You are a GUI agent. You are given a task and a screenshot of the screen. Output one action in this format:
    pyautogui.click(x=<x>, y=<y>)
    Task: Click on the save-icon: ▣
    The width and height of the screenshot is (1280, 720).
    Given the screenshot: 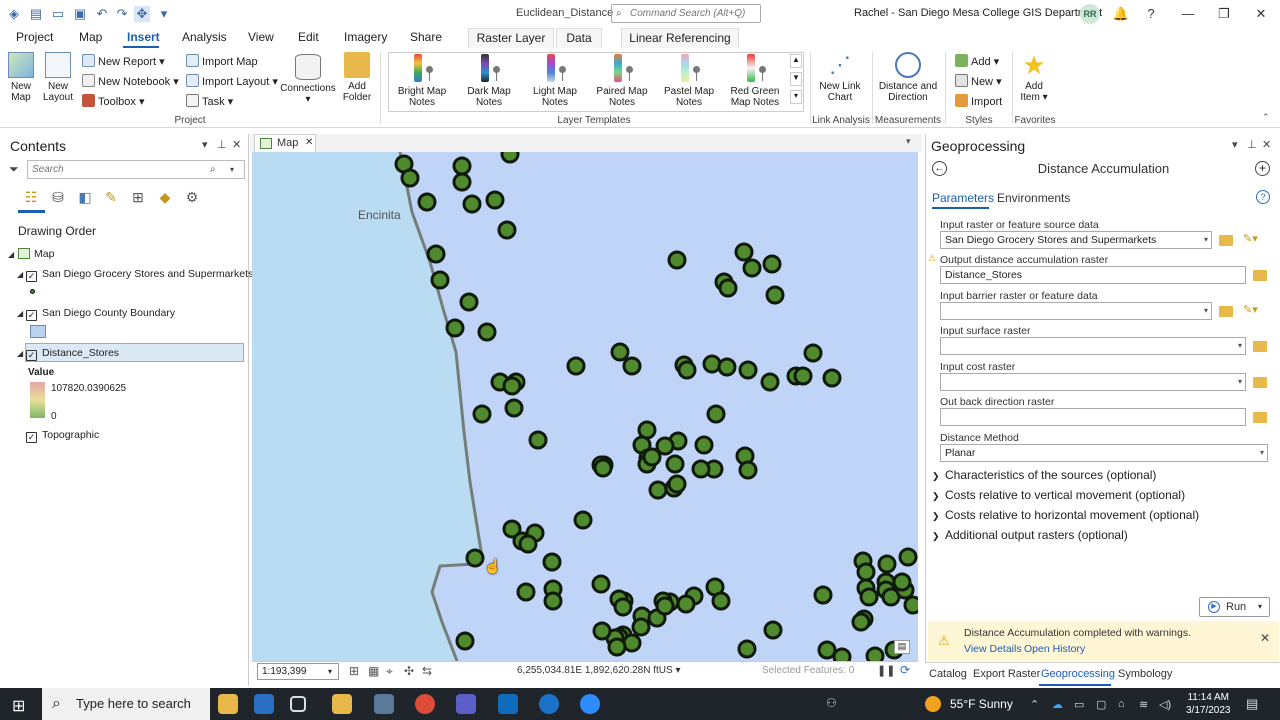 What is the action you would take?
    pyautogui.click(x=80, y=14)
    